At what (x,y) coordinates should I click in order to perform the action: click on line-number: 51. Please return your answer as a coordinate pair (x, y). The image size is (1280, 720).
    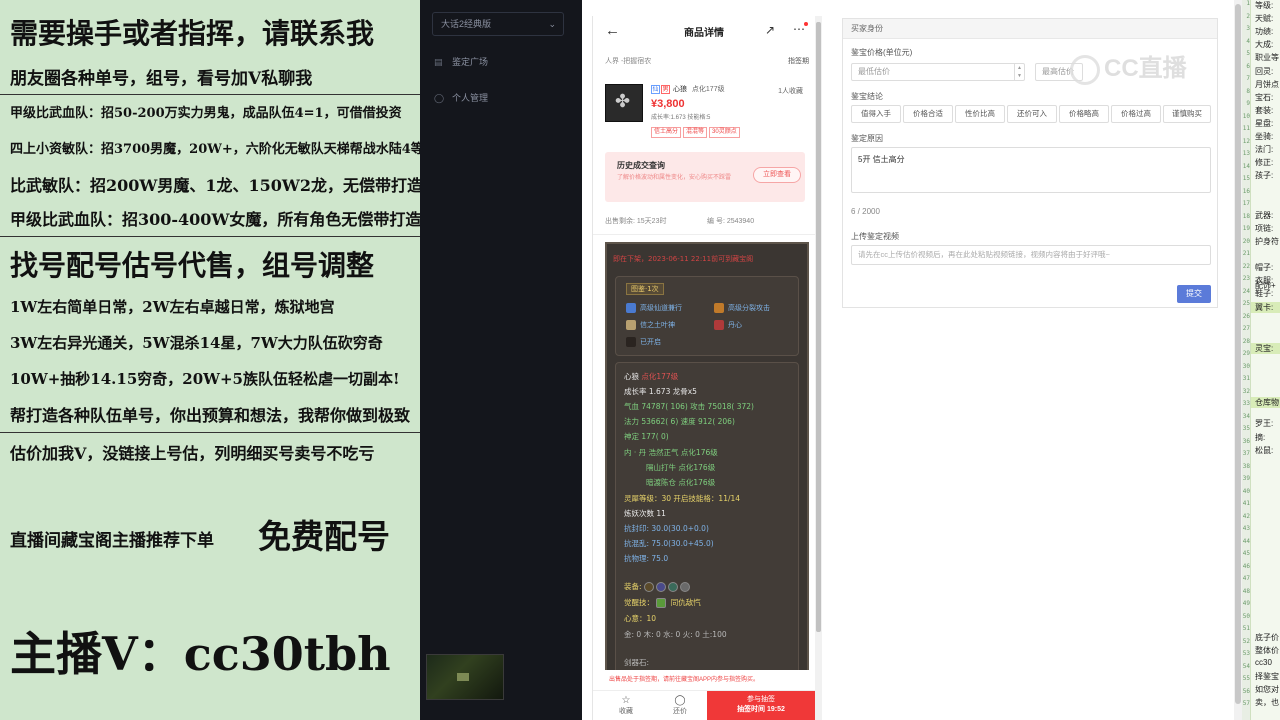
    Looking at the image, I should click on (1246, 628).